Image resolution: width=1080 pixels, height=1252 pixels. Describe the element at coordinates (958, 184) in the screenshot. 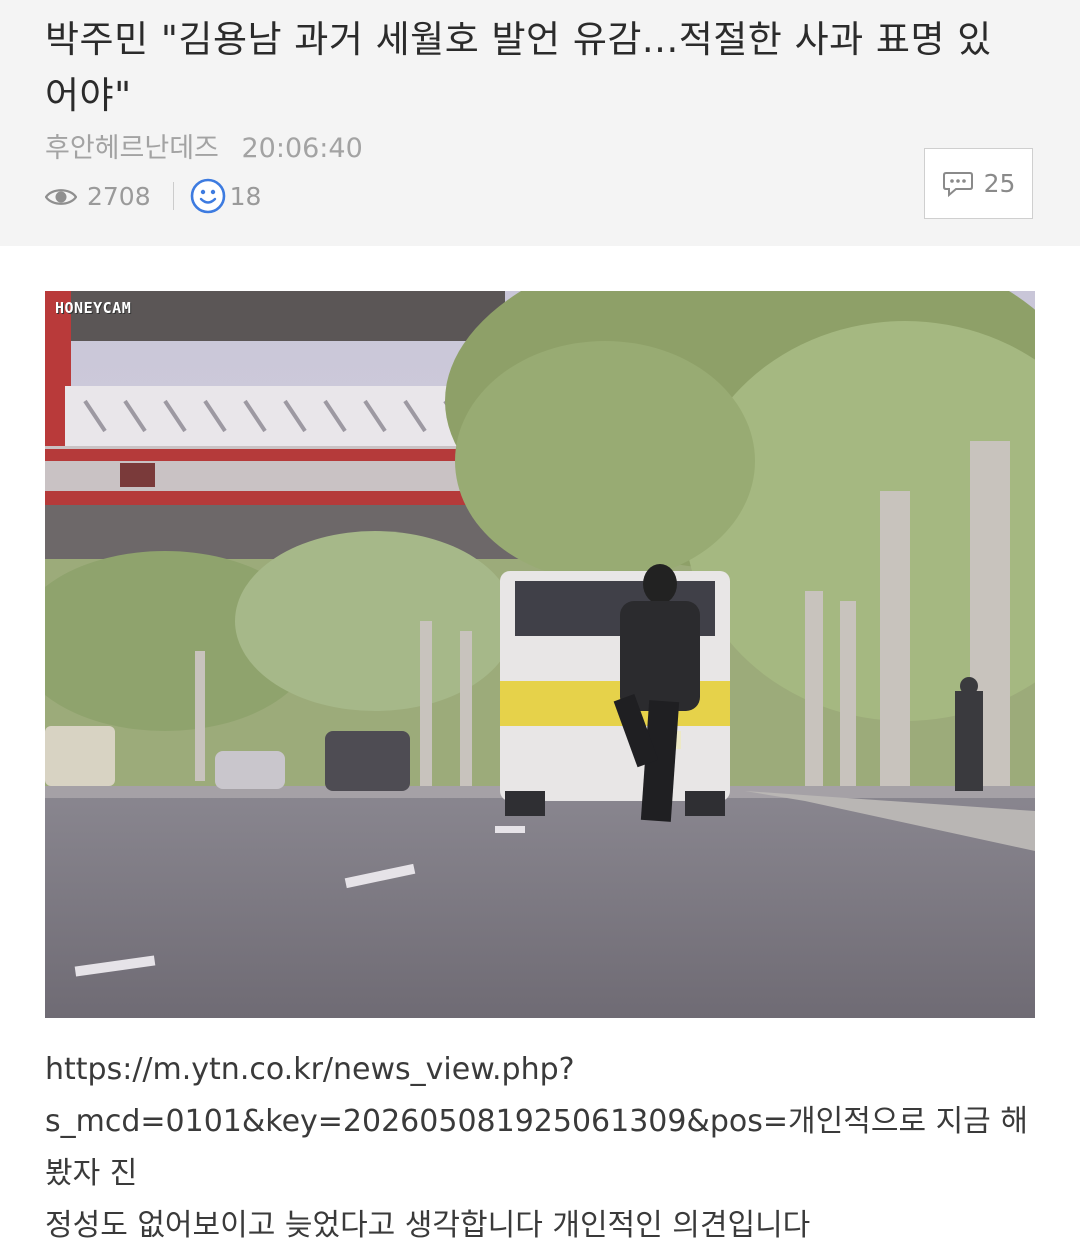

I see `speech-bubble-icon` at that location.